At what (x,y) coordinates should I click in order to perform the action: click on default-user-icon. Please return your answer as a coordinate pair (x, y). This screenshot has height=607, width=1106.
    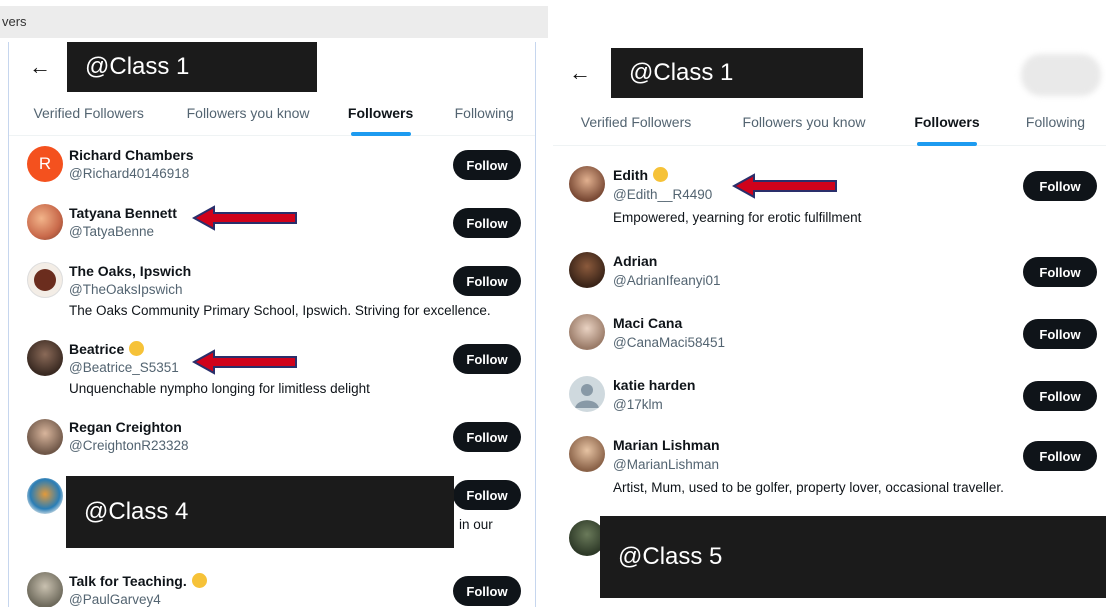
    Looking at the image, I should click on (587, 396).